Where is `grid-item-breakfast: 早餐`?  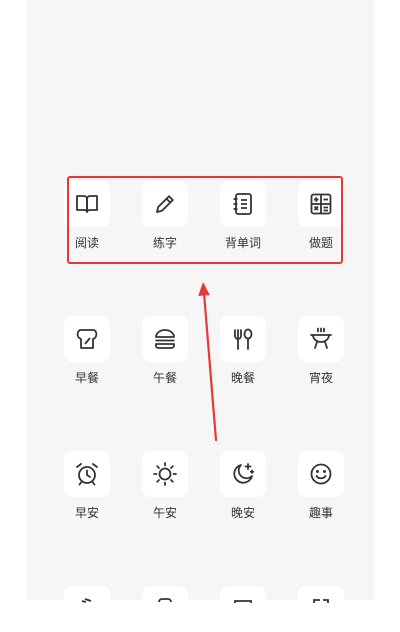
grid-item-breakfast: 早餐 is located at coordinates (87, 350).